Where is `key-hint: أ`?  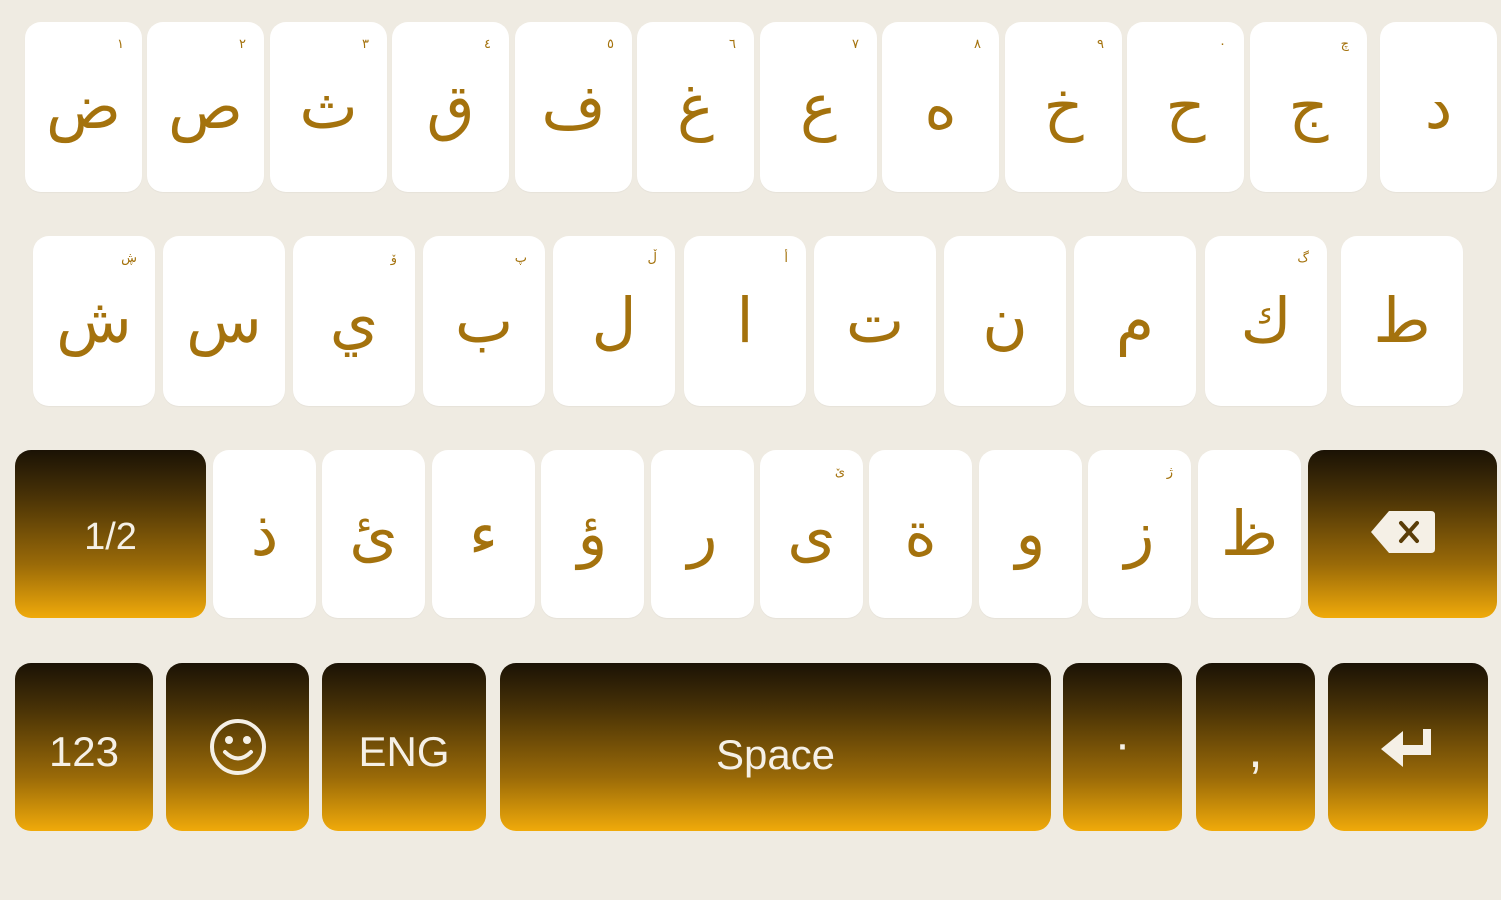
key-hint: أ is located at coordinates (786, 258).